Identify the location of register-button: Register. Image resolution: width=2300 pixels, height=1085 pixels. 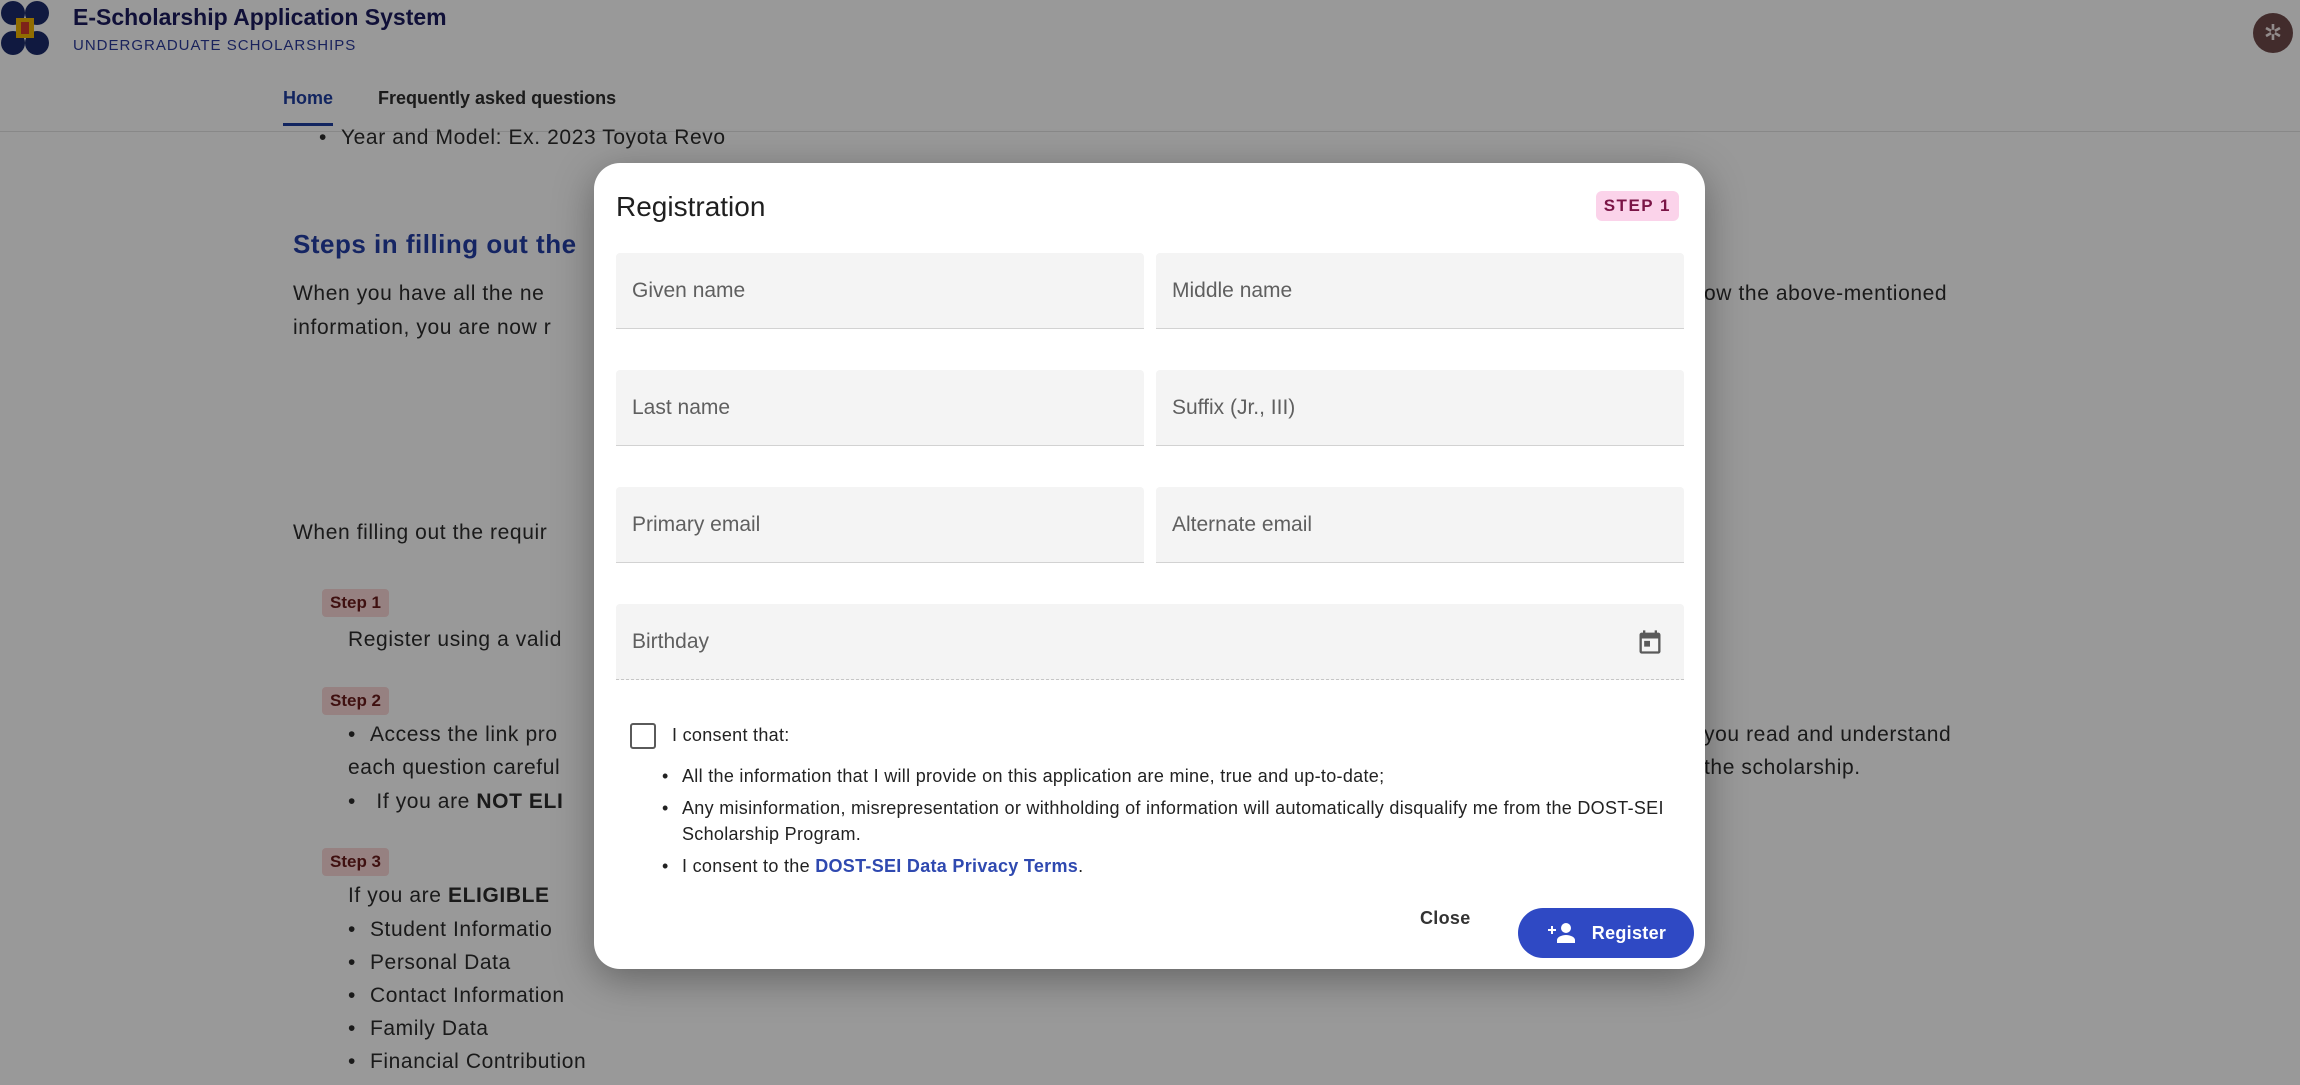
(1606, 933).